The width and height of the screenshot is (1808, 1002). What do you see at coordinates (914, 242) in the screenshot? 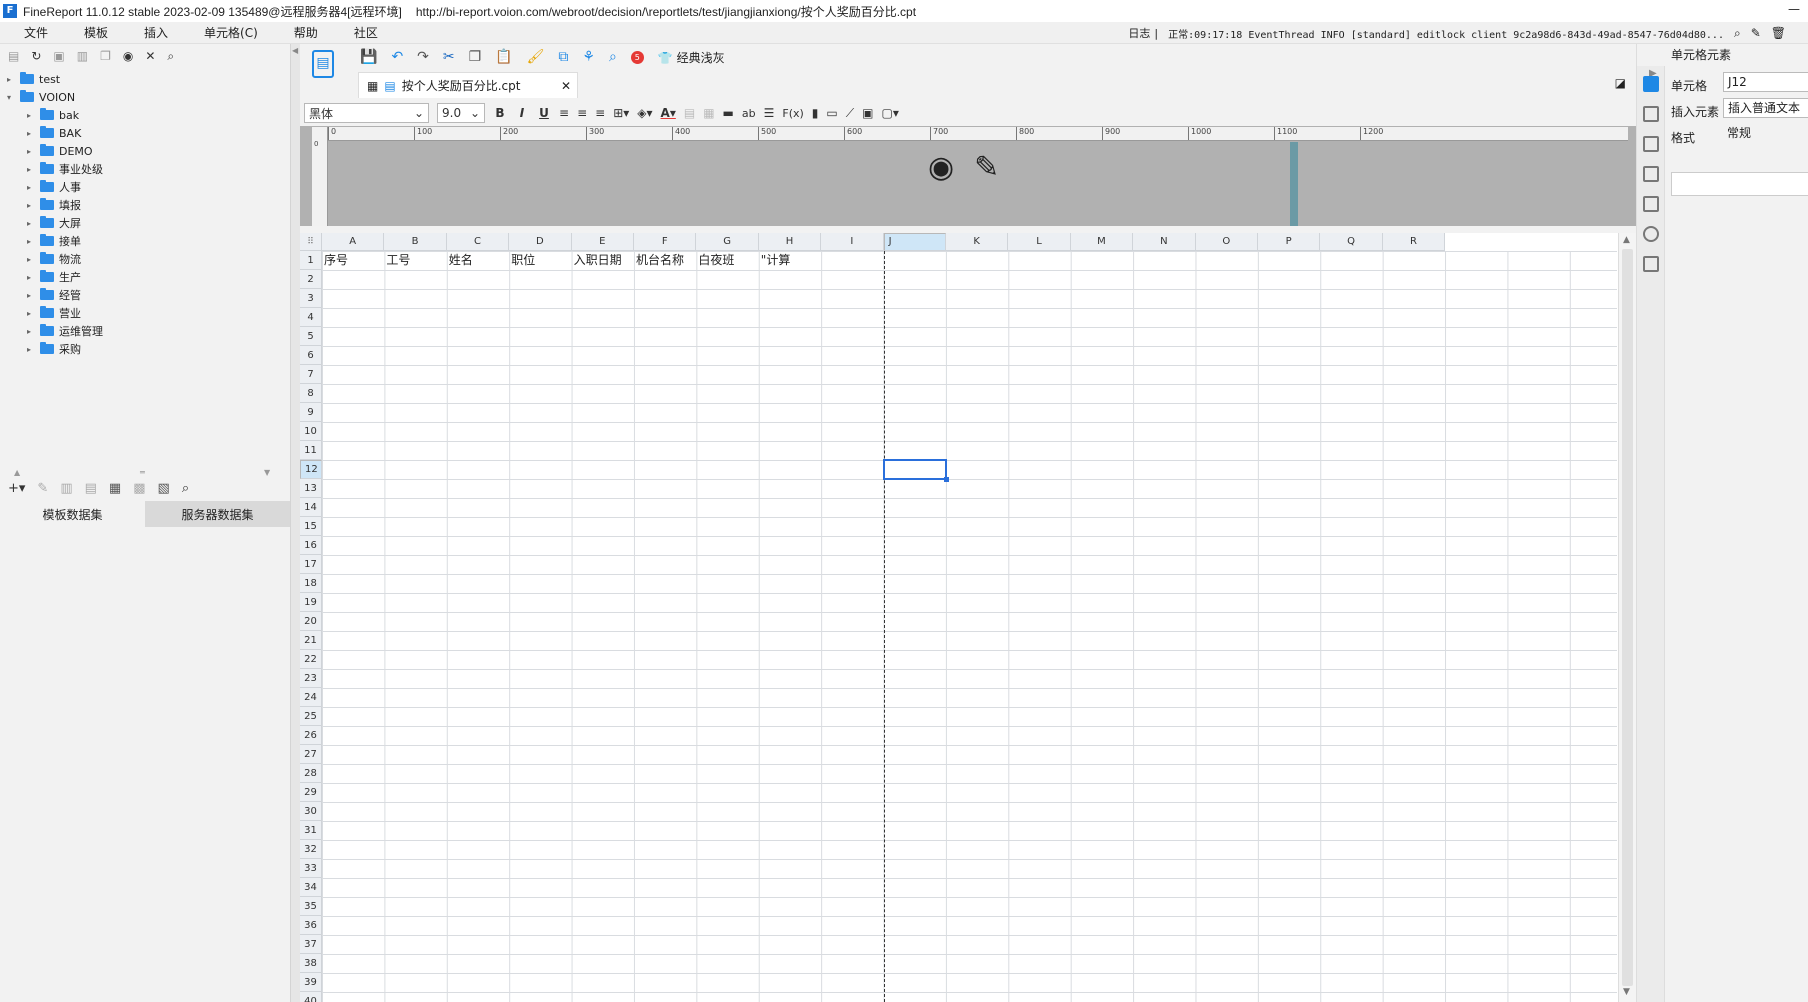
I see `column-header-j: J` at bounding box center [914, 242].